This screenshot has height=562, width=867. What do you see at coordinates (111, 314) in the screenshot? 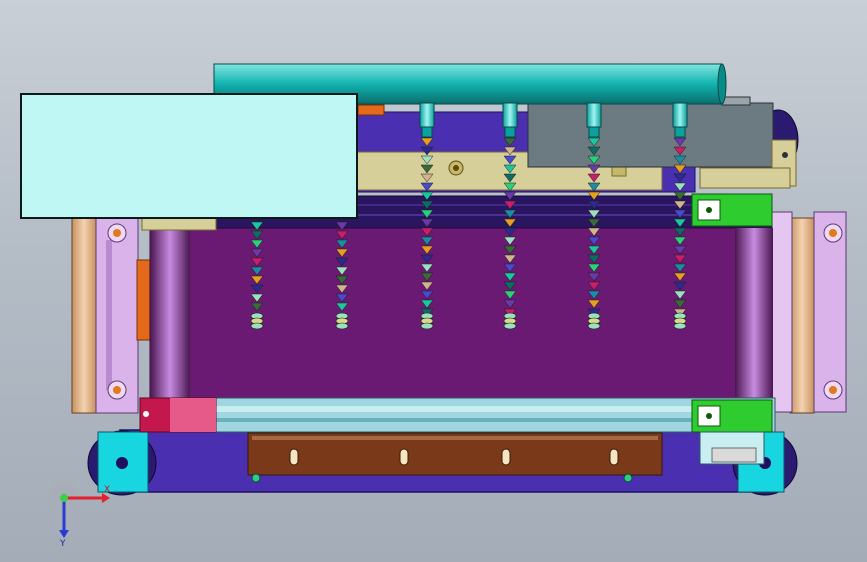
I see `left-side-frame` at bounding box center [111, 314].